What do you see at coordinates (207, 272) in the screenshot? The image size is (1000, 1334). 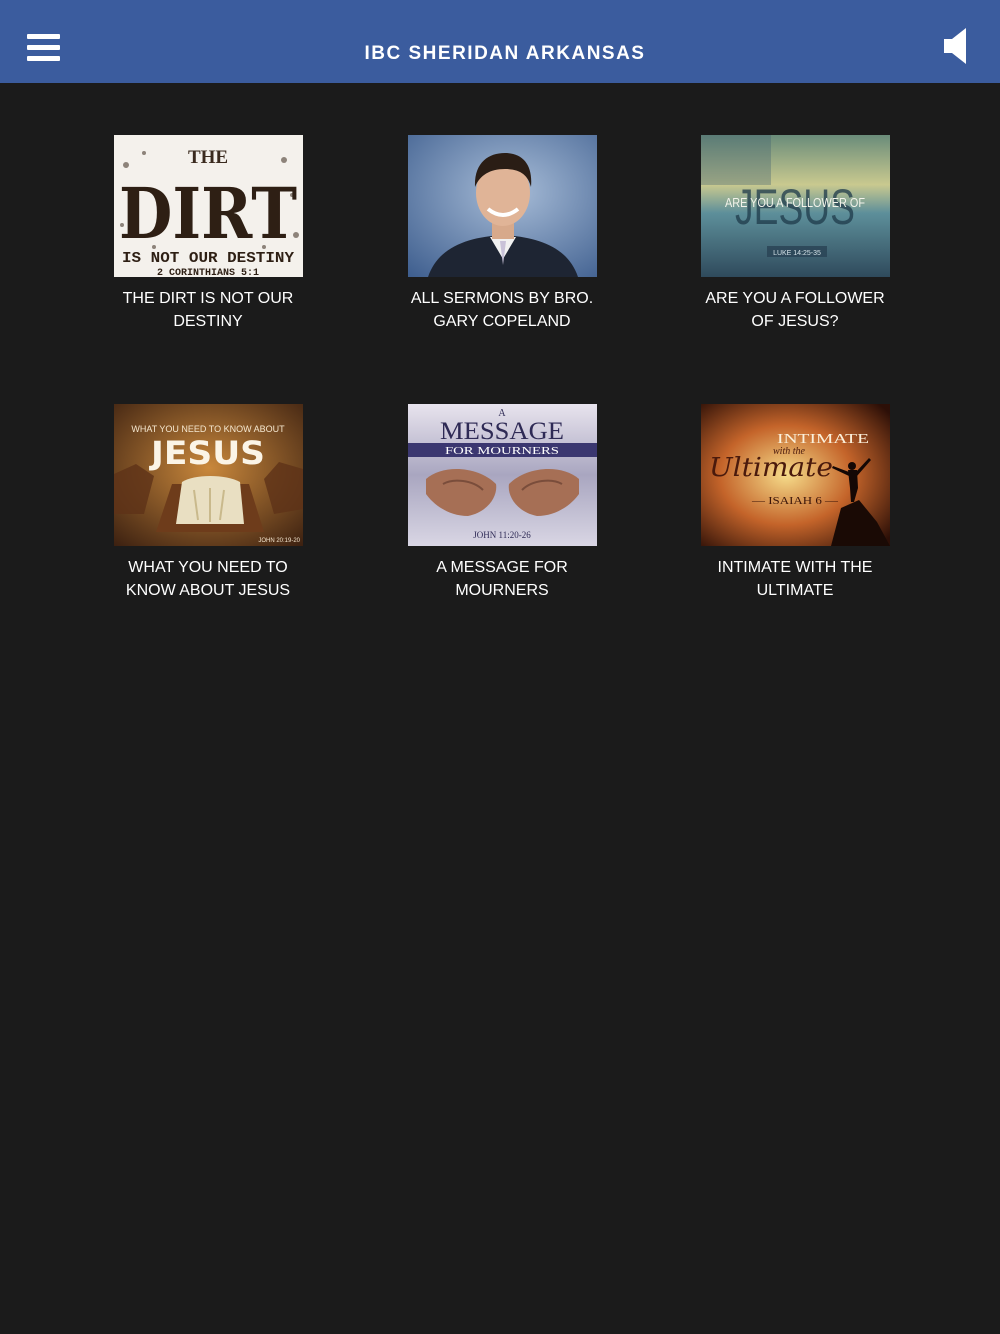 I see `thumb-text: 2 CORINTHIANS 5:1` at bounding box center [207, 272].